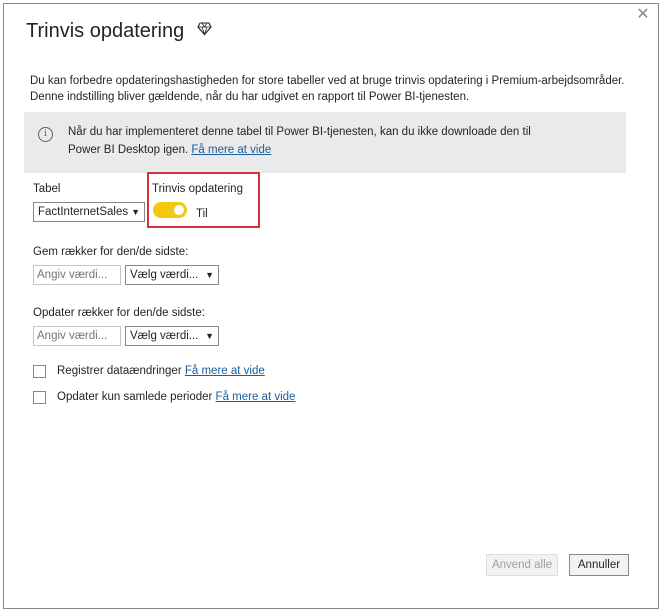  What do you see at coordinates (135, 397) in the screenshot?
I see `complete-periods-label: Opdater kun samlede perioder` at bounding box center [135, 397].